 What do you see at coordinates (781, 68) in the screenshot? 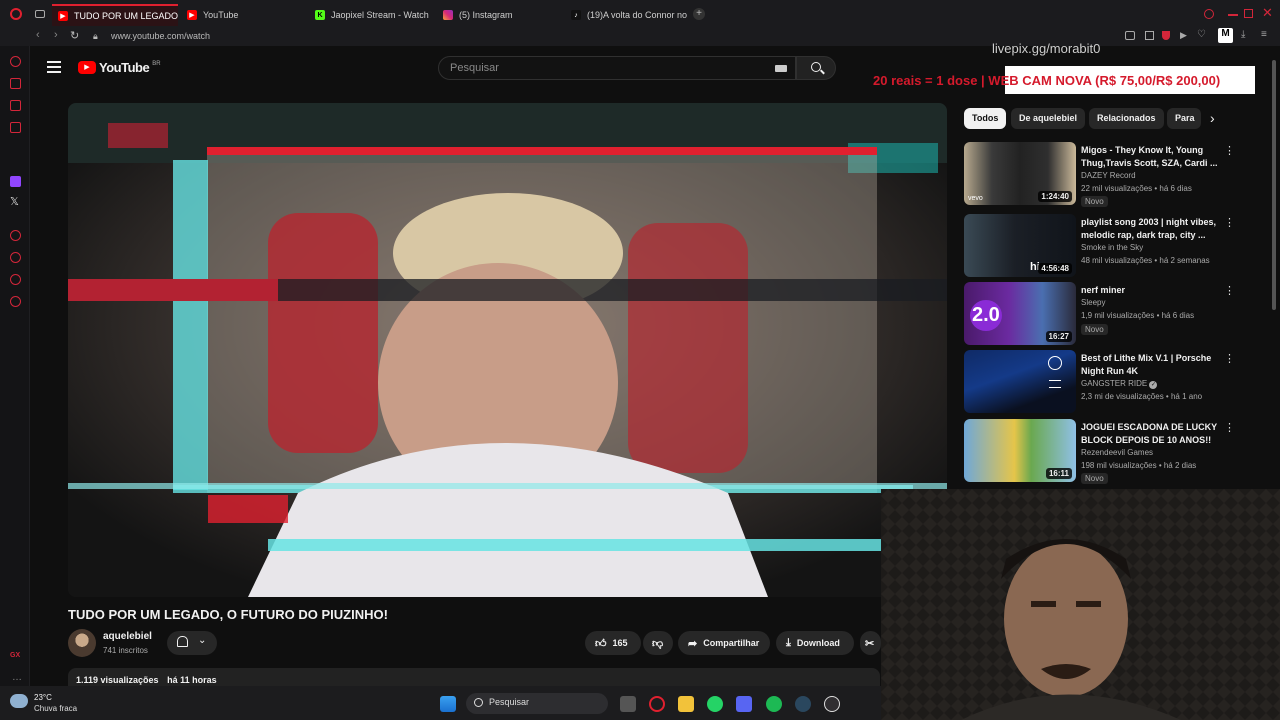
I see `keyboard-icon` at bounding box center [781, 68].